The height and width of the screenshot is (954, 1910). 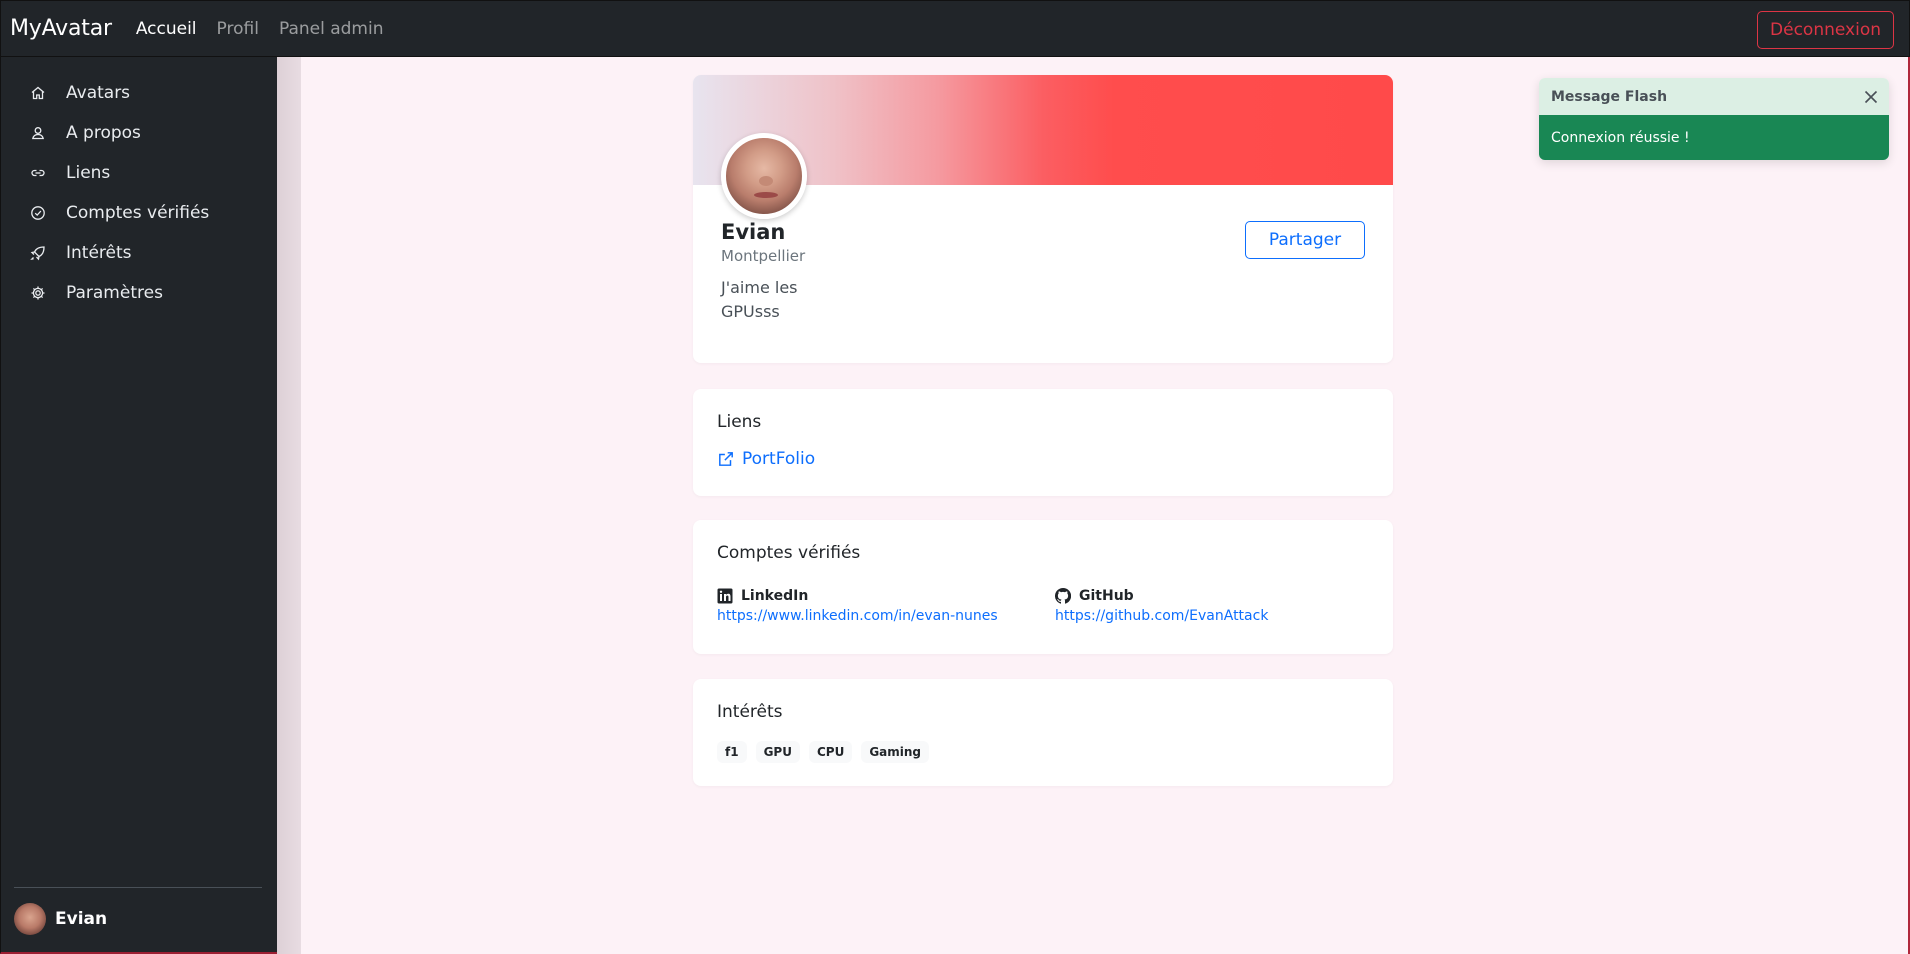 I want to click on interest-tag: f1, so click(x=732, y=752).